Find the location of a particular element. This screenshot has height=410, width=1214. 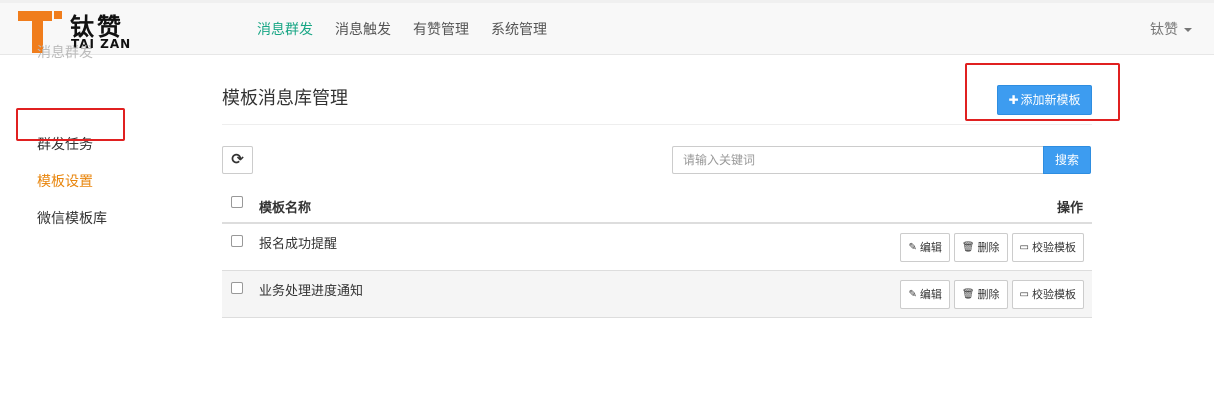

highlight-box-add-button is located at coordinates (1042, 92).